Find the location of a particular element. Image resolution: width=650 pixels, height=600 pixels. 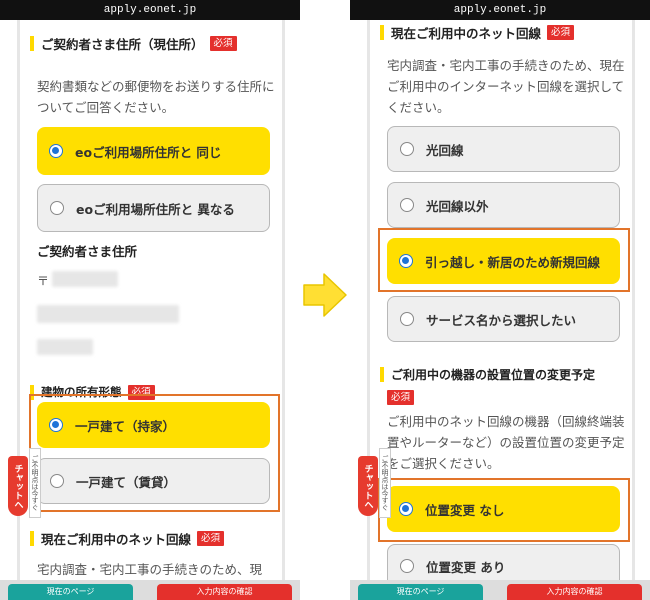

section-heading-address: ご契約者さま住所（現住所） 必須 is located at coordinates (133, 43).